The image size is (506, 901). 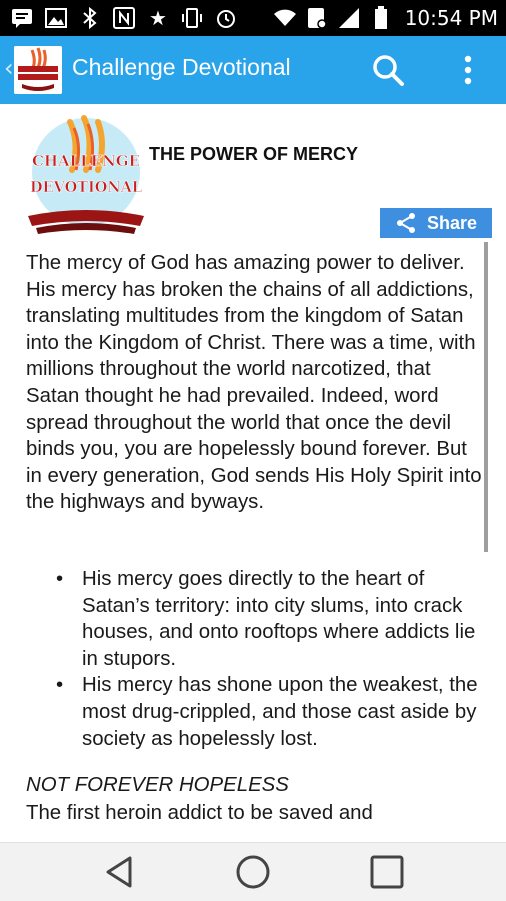 I want to click on battery-icon, so click(x=381, y=18).